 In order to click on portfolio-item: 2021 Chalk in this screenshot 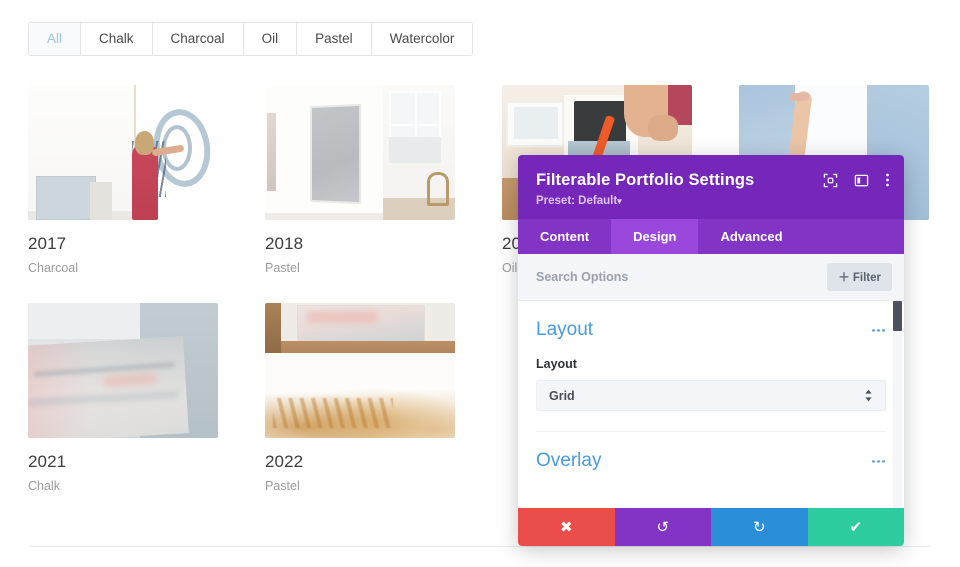, I will do `click(123, 398)`.